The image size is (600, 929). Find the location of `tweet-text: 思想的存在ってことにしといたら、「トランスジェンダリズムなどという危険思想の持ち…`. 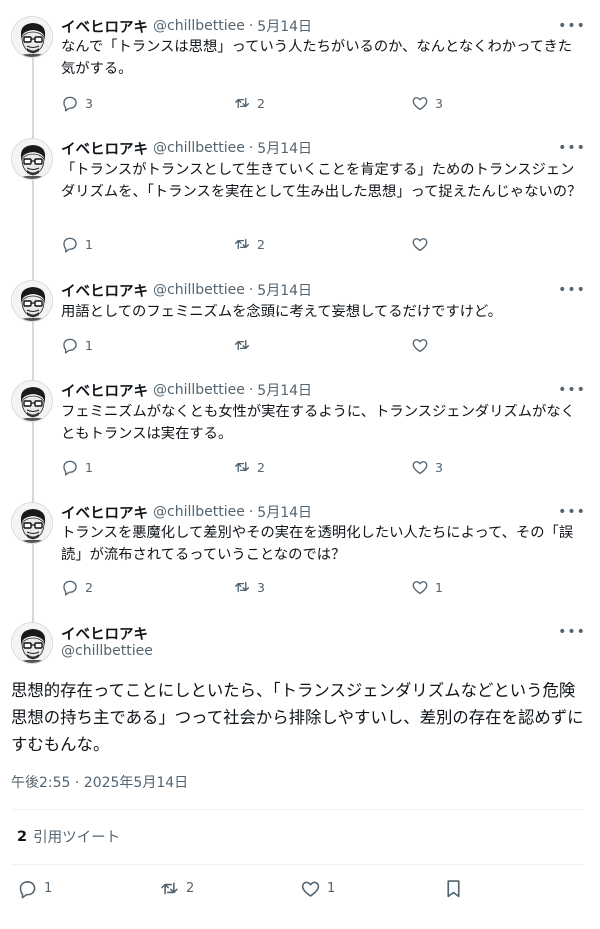

tweet-text: 思想的存在ってことにしといたら、「トランスジェンダリズムなどという危険思想の持ち… is located at coordinates (297, 717).